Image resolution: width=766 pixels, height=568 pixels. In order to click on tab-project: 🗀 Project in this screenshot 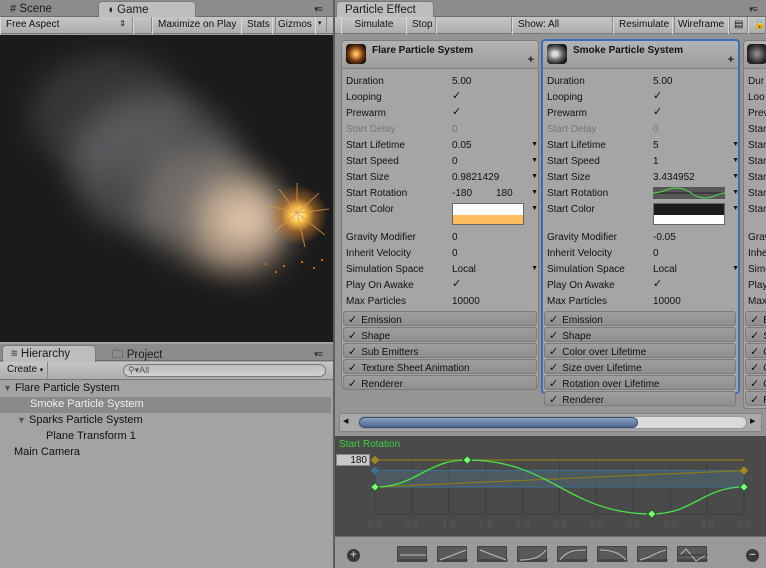, I will do `click(137, 353)`.